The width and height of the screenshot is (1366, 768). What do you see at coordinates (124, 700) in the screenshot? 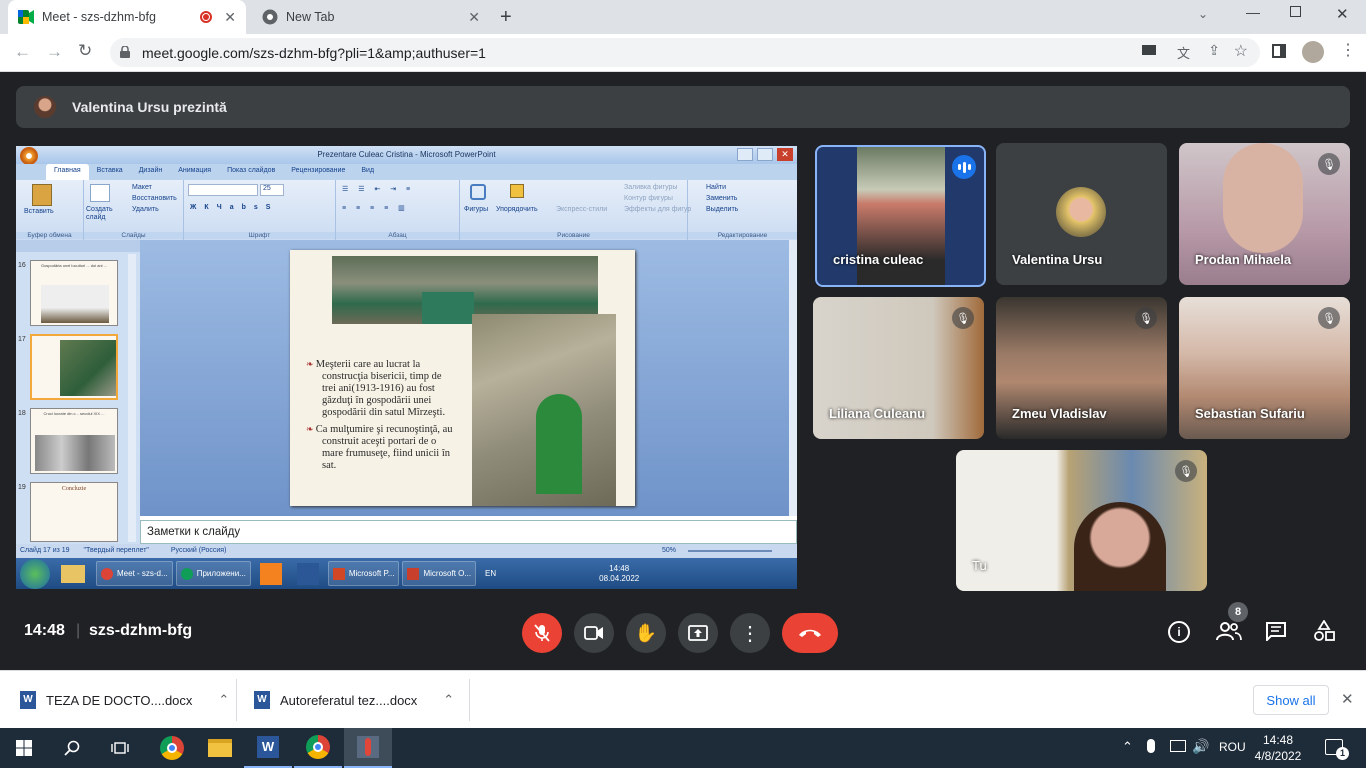
I see `download-item: W TEZA DE DOCTO....docx ⌃` at bounding box center [124, 700].